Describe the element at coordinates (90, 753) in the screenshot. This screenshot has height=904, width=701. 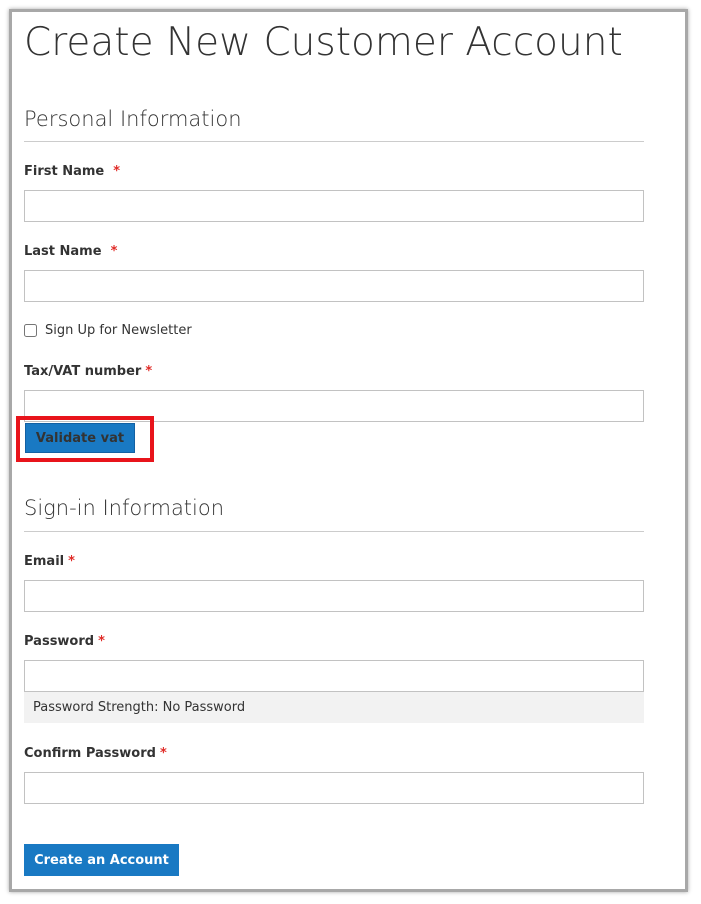
I see `confirm-password-label-text: Confirm Password` at that location.